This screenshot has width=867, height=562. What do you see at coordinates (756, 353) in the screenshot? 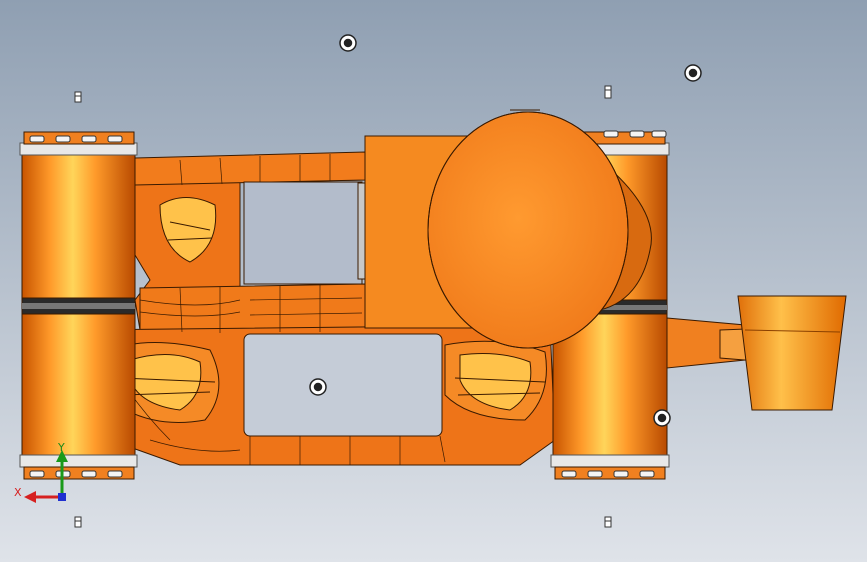
I see `cup-attachment` at bounding box center [756, 353].